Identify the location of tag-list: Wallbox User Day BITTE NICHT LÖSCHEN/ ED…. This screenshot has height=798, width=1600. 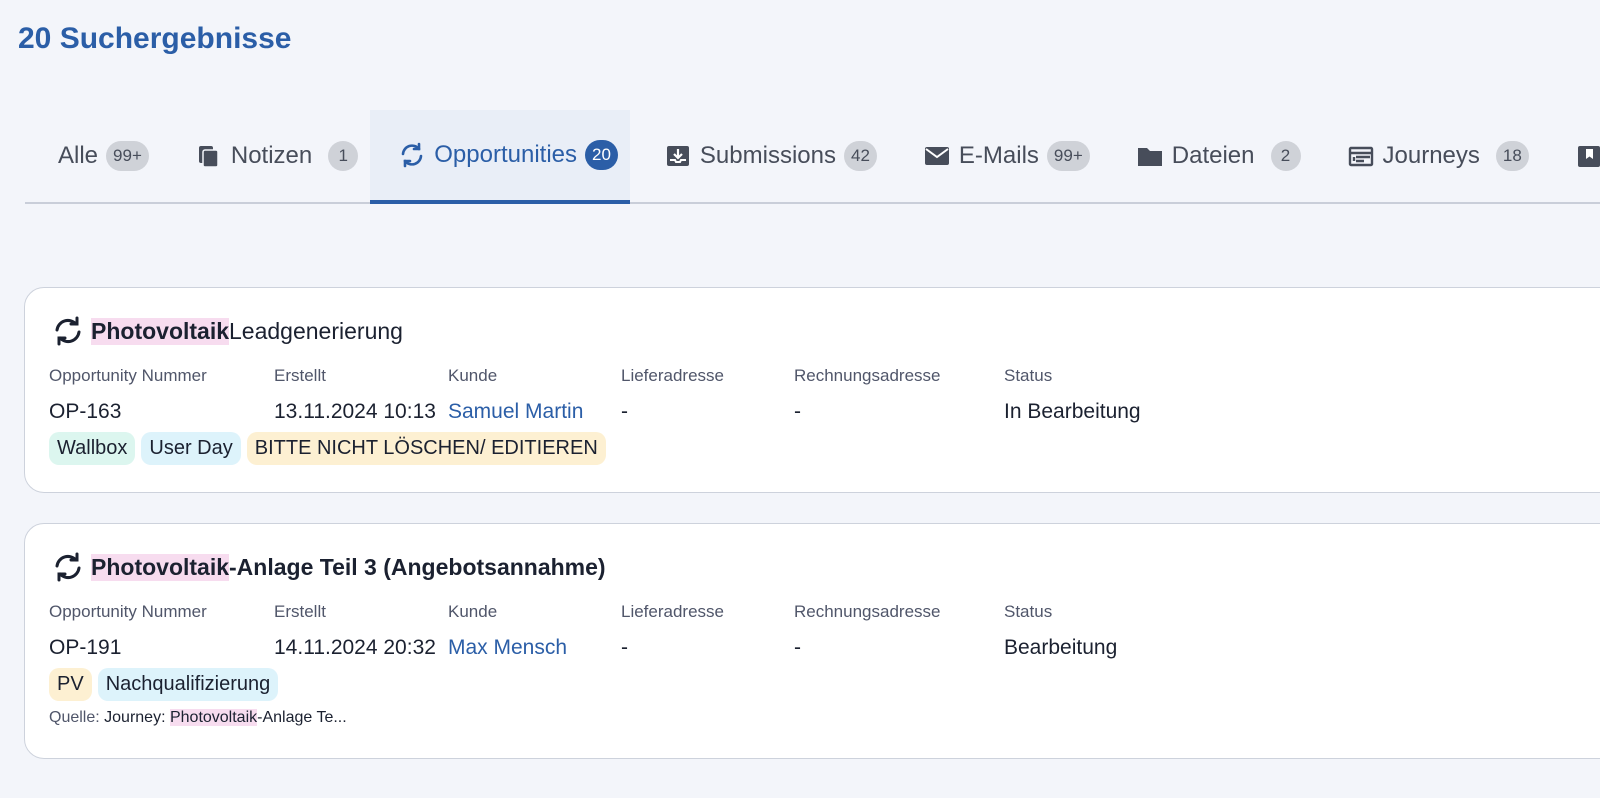
(327, 448).